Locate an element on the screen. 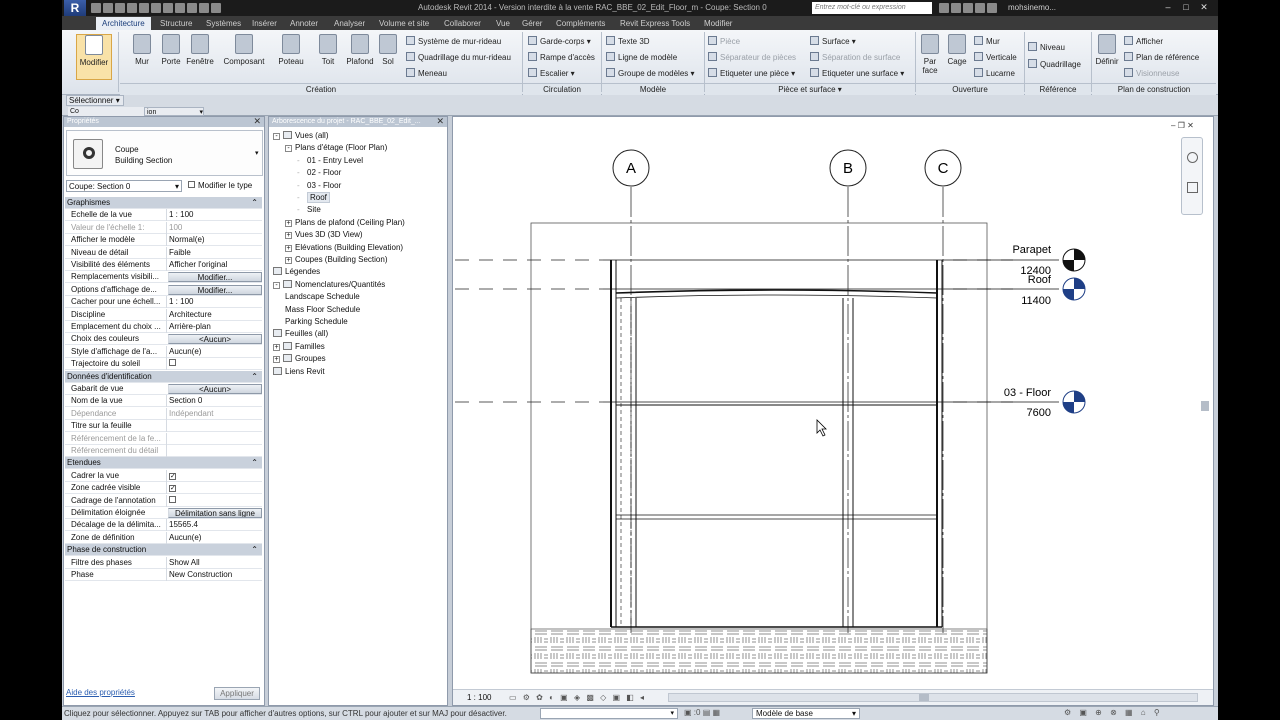 The image size is (1280, 720). model-text-button: Texte 3D is located at coordinates (628, 41).